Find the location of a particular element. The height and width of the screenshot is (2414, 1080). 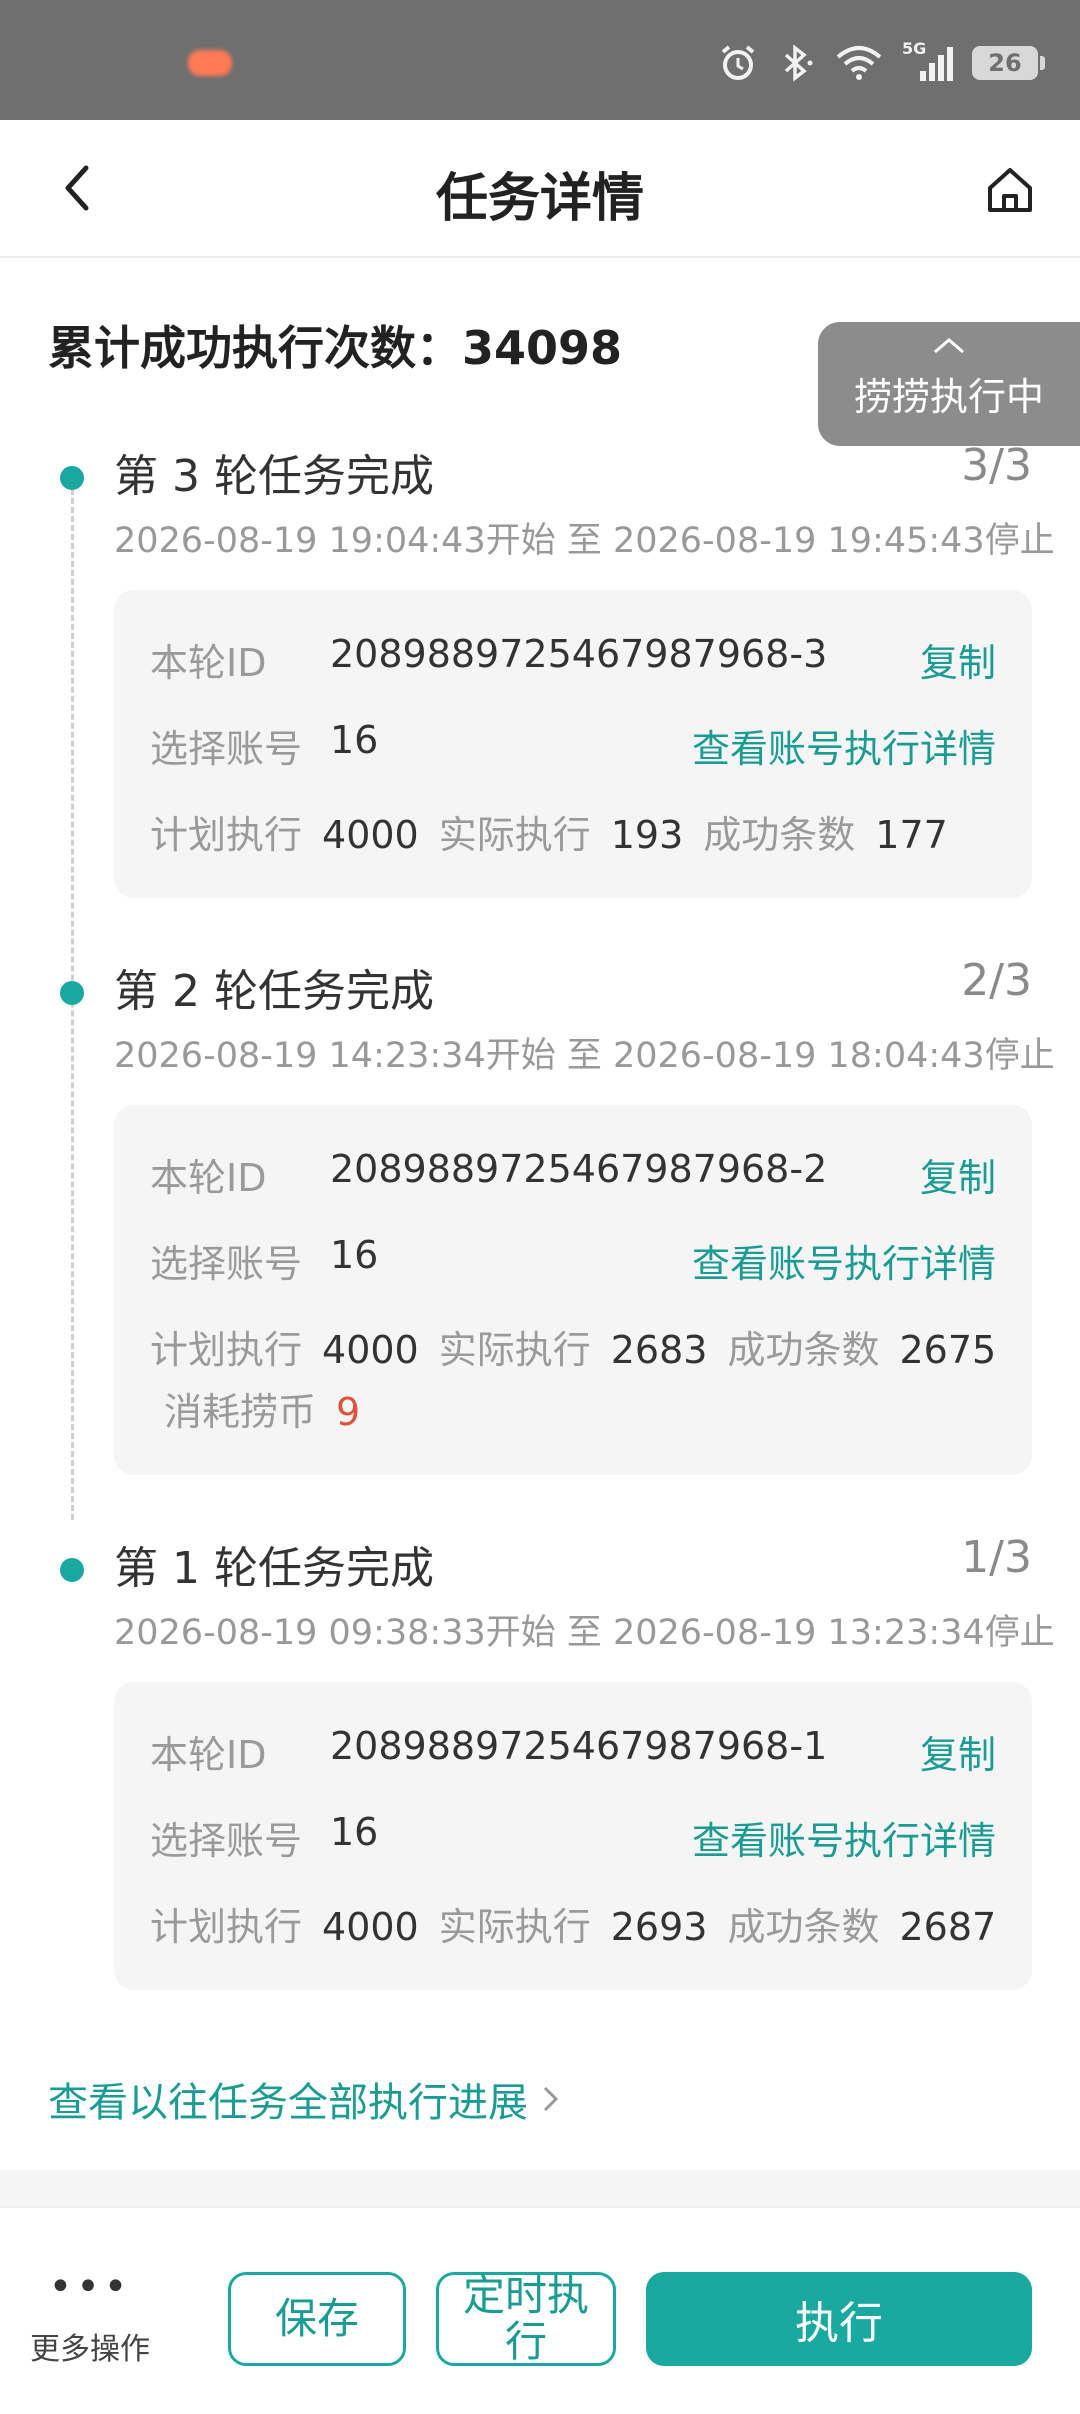

more-actions-button: ••• 更多操作 is located at coordinates (90, 2316).